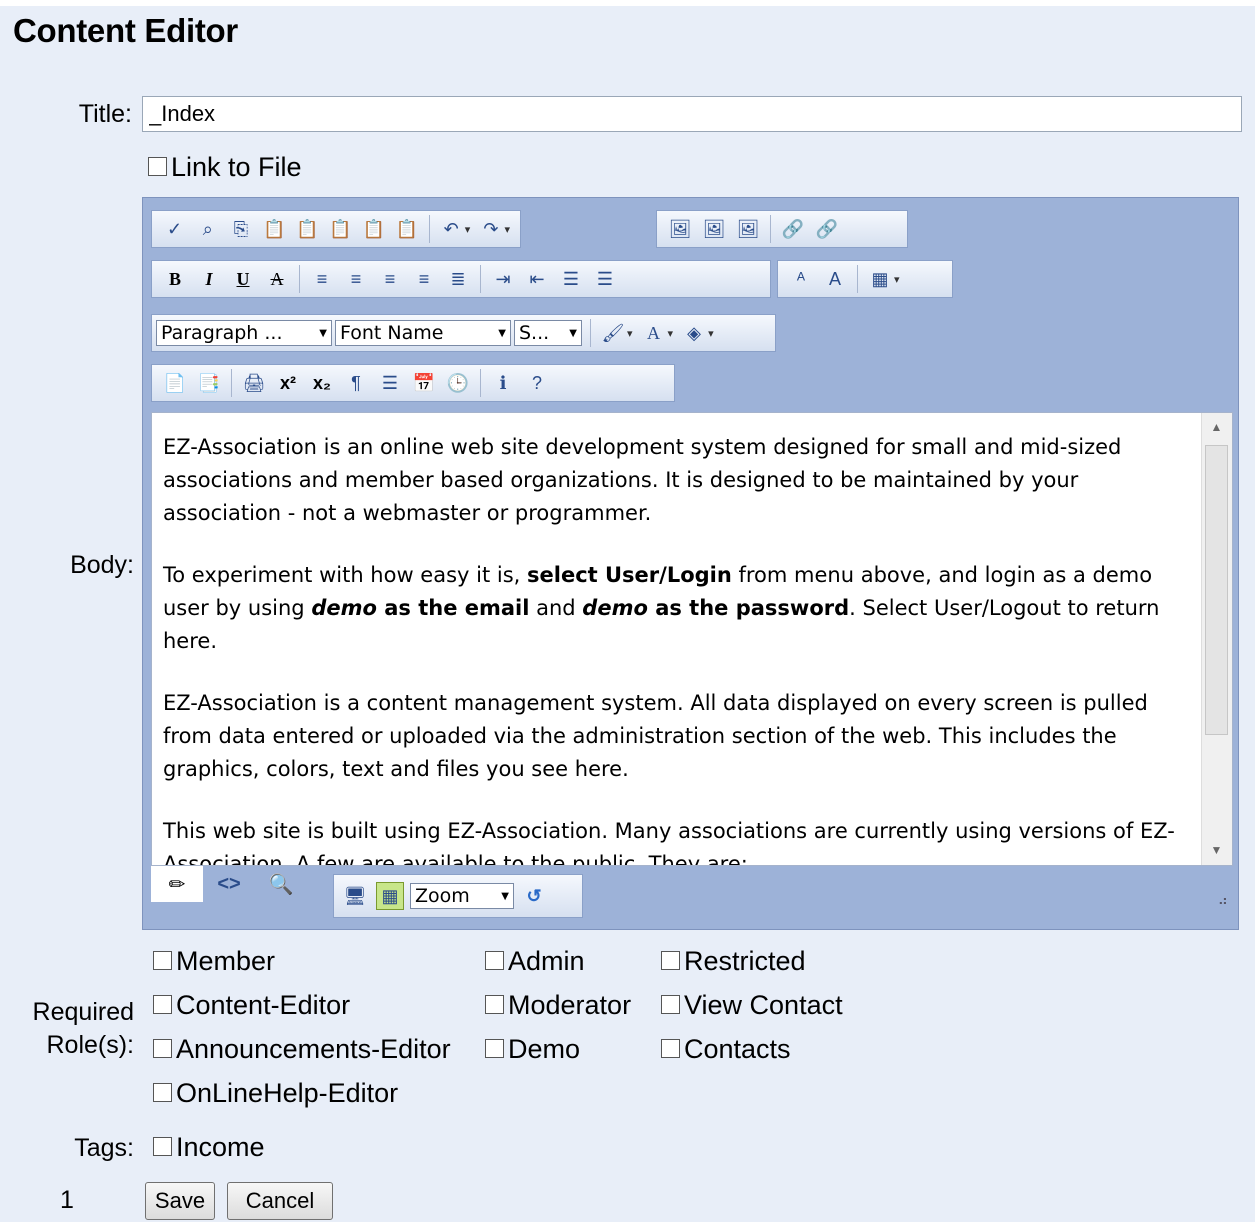 This screenshot has width=1255, height=1222. What do you see at coordinates (1216, 590) in the screenshot?
I see `scrollbar-thumb` at bounding box center [1216, 590].